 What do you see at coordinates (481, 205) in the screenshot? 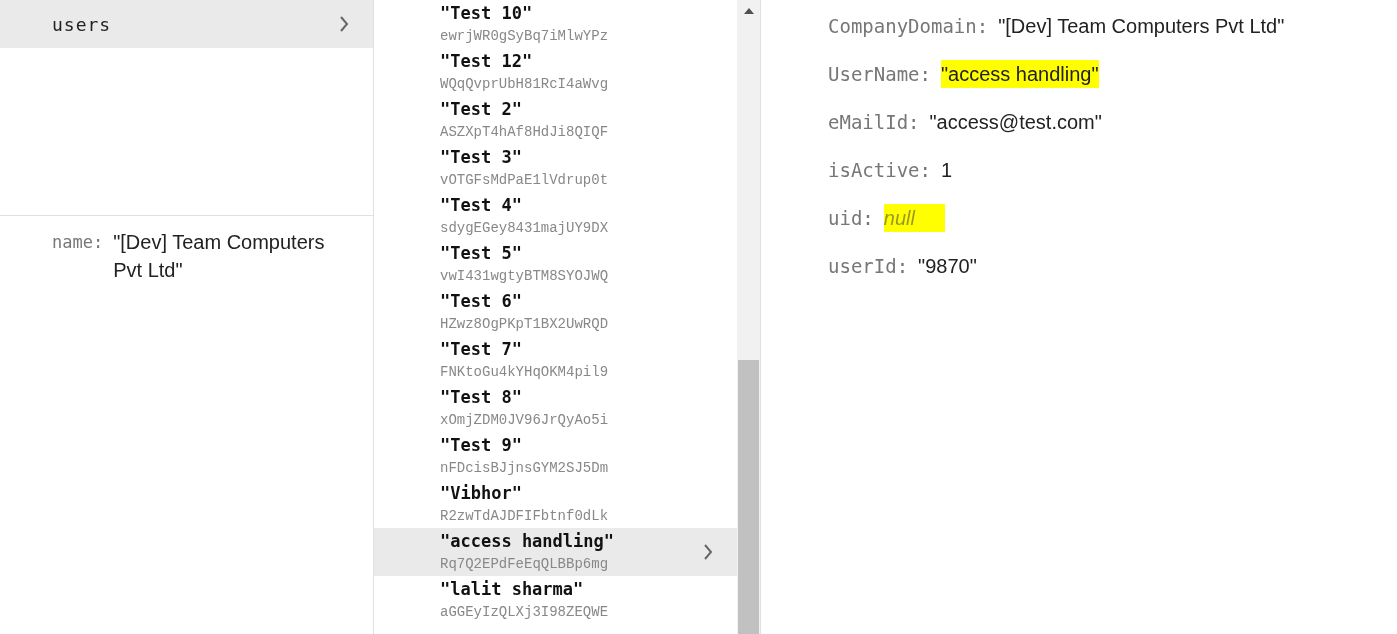
I see `document-title: "Test 4"` at bounding box center [481, 205].